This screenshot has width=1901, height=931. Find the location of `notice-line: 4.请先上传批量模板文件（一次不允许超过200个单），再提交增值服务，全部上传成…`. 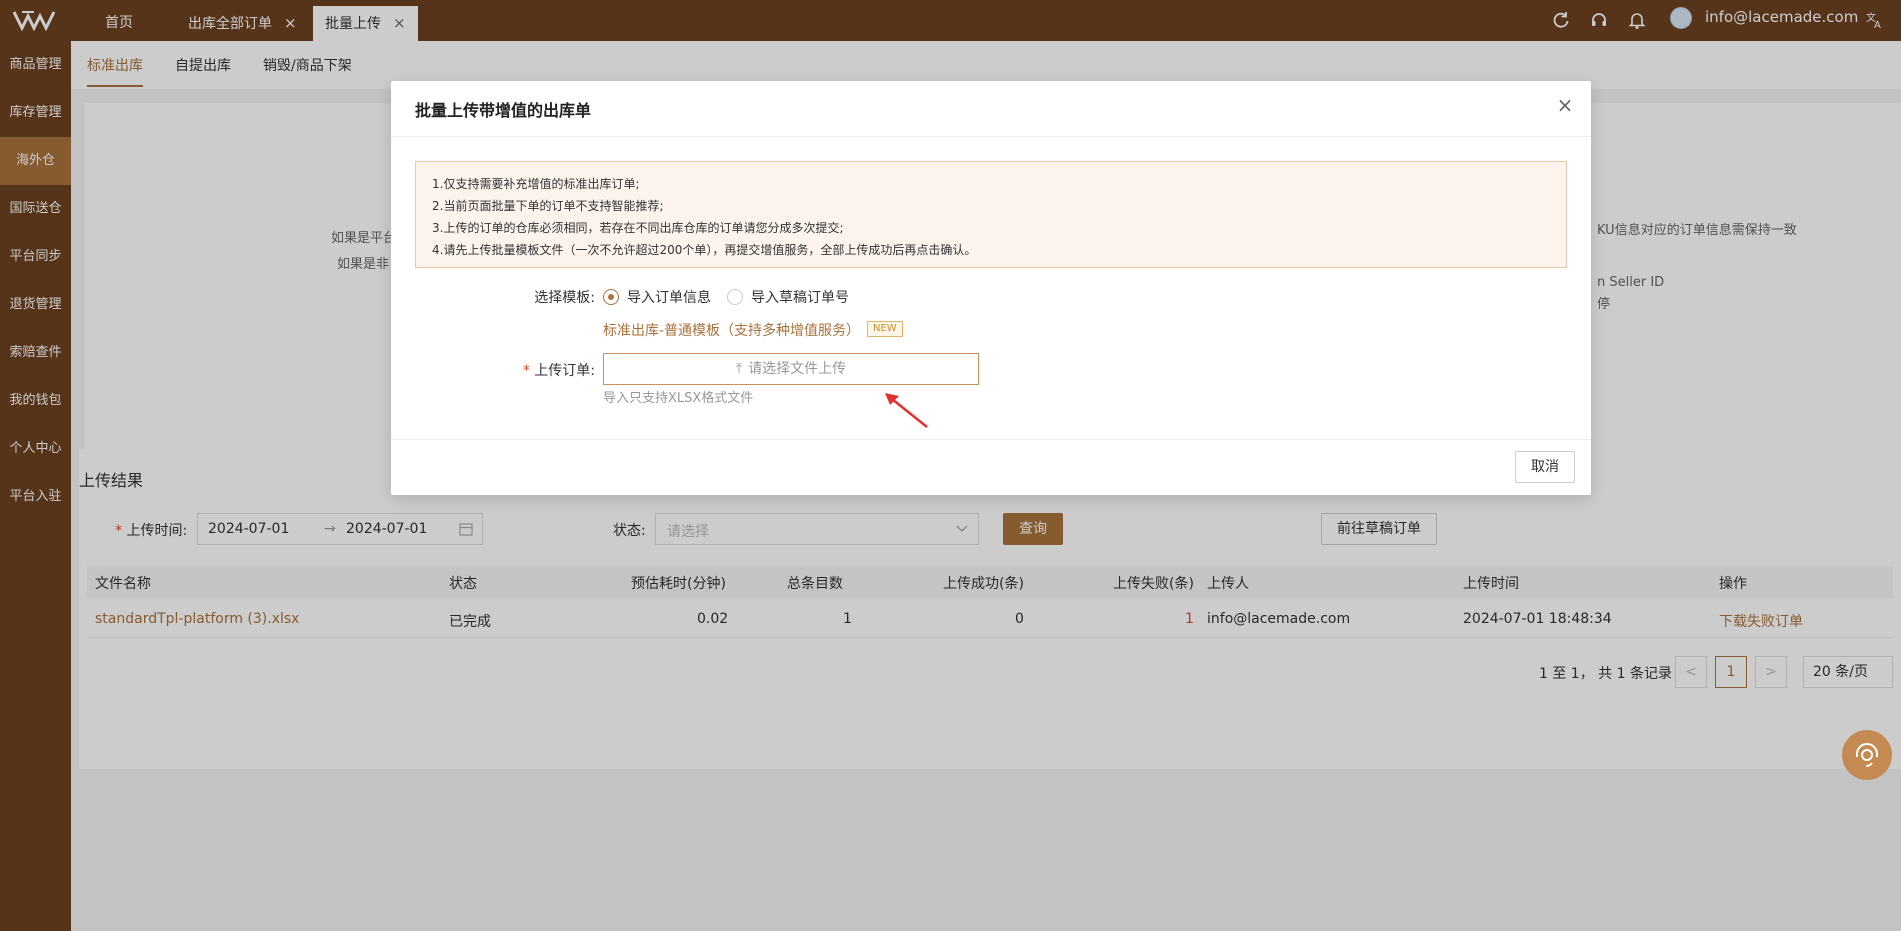

notice-line: 4.请先上传批量模板文件（一次不允许超过200个单），再提交增值服务，全部上传成… is located at coordinates (704, 250).